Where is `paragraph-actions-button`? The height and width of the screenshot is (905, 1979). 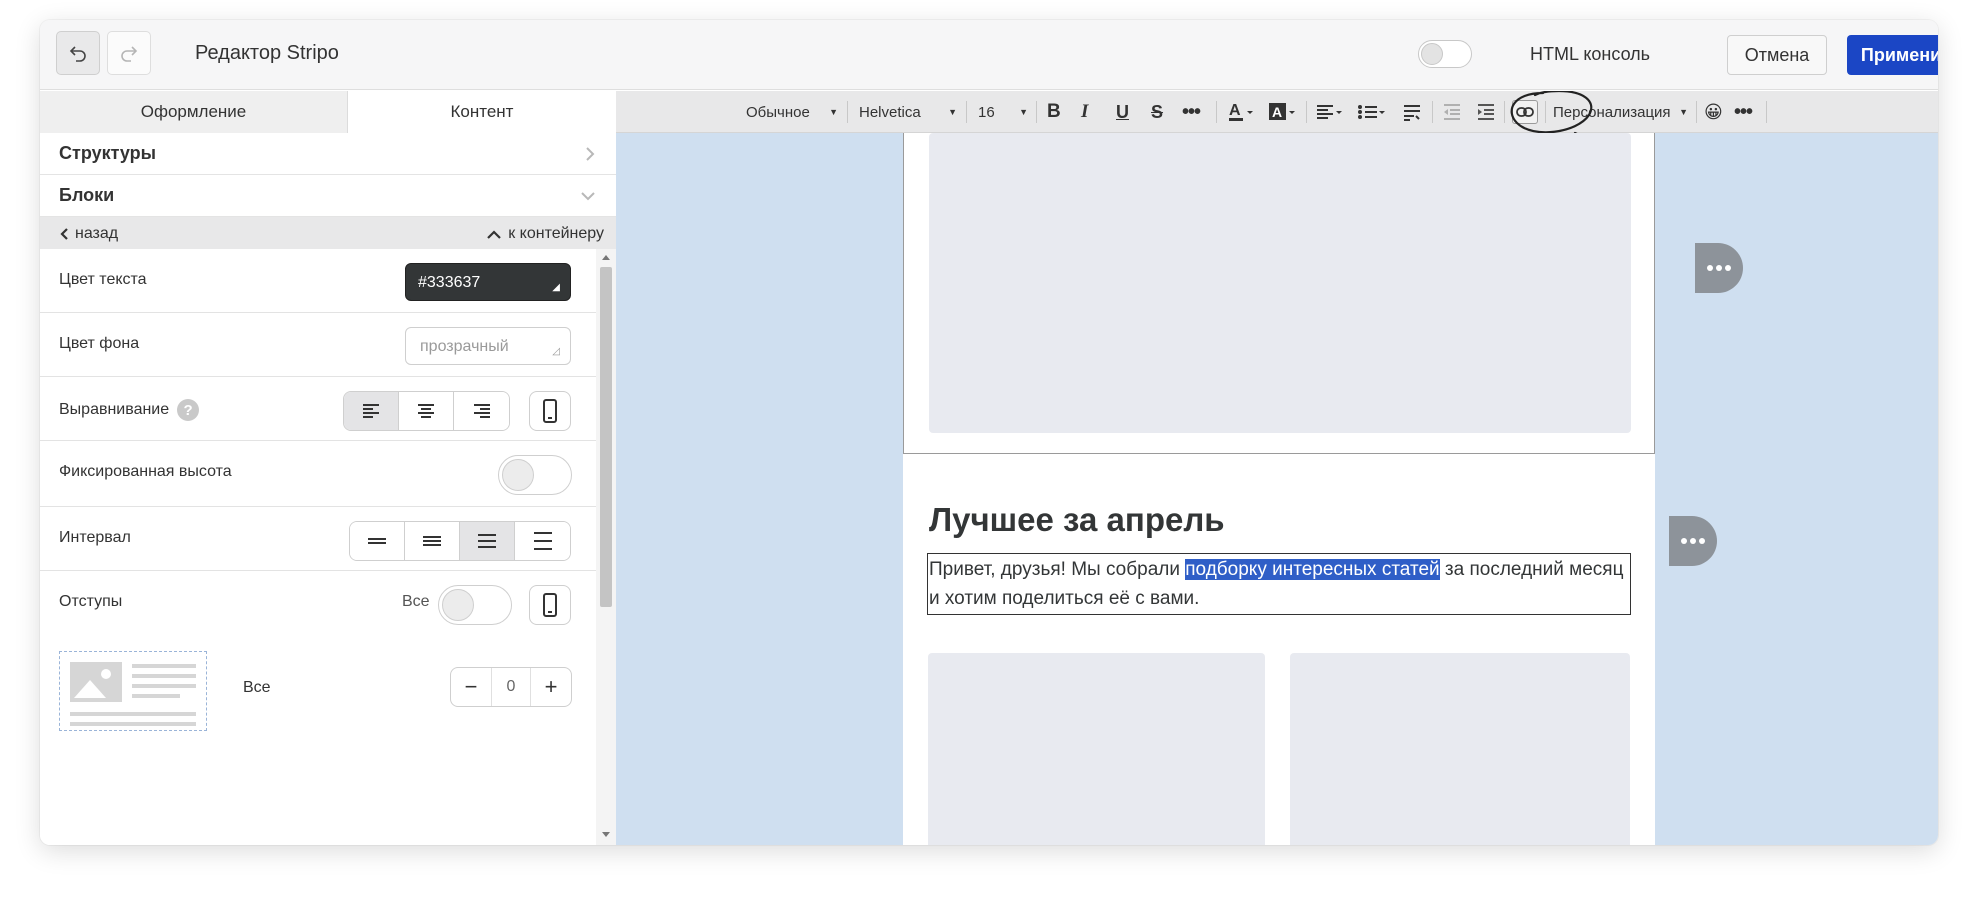 paragraph-actions-button is located at coordinates (1693, 541).